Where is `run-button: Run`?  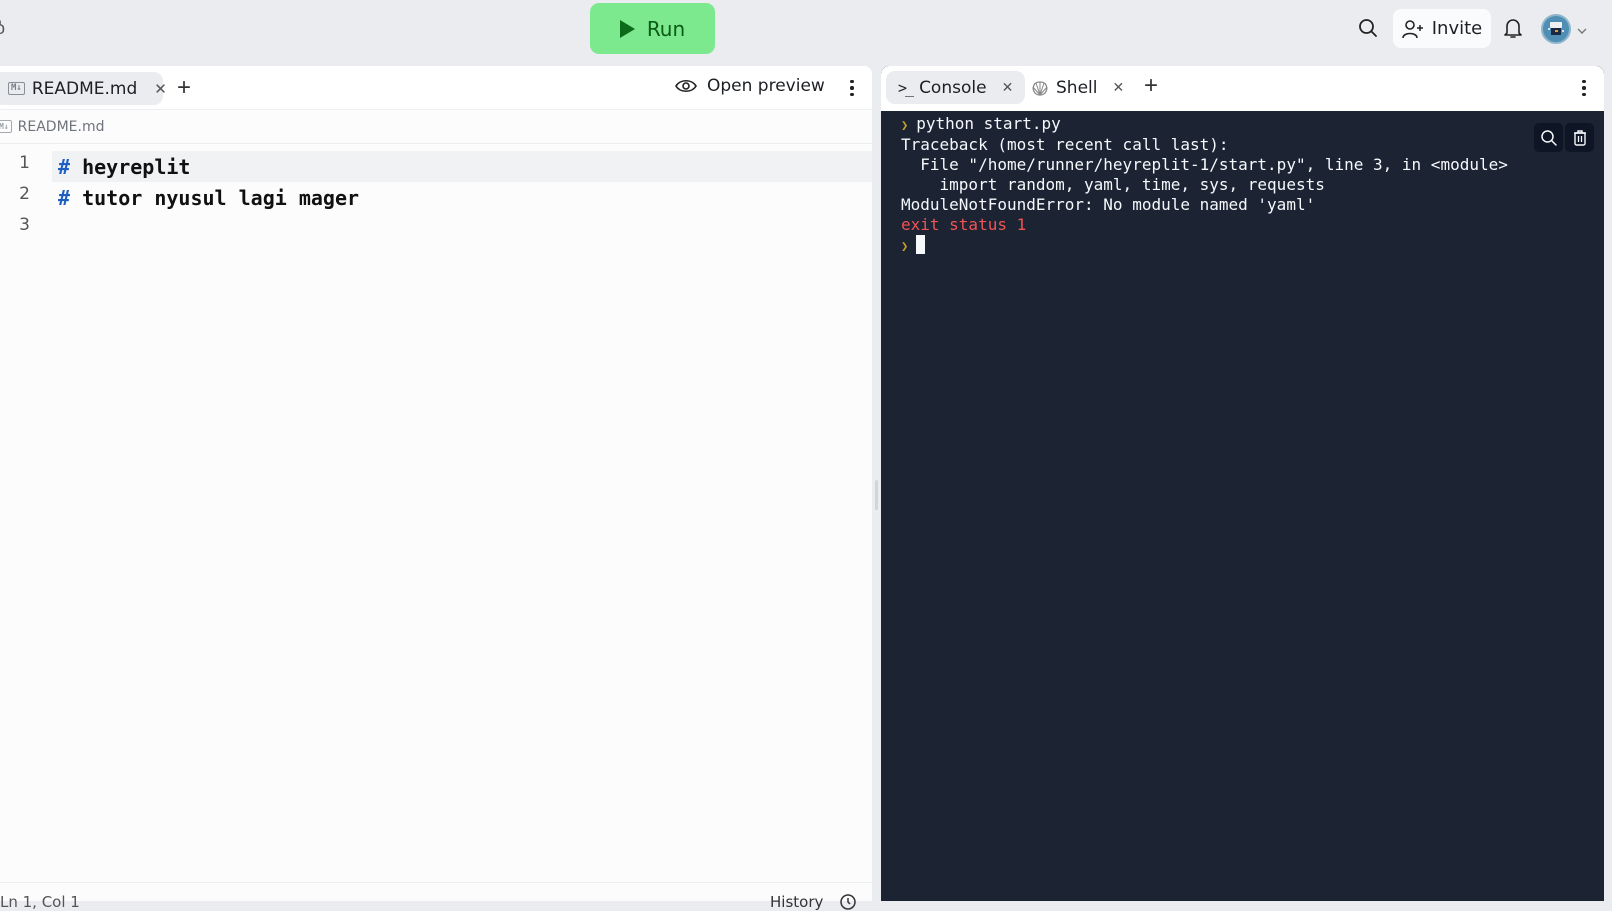 run-button: Run is located at coordinates (652, 28).